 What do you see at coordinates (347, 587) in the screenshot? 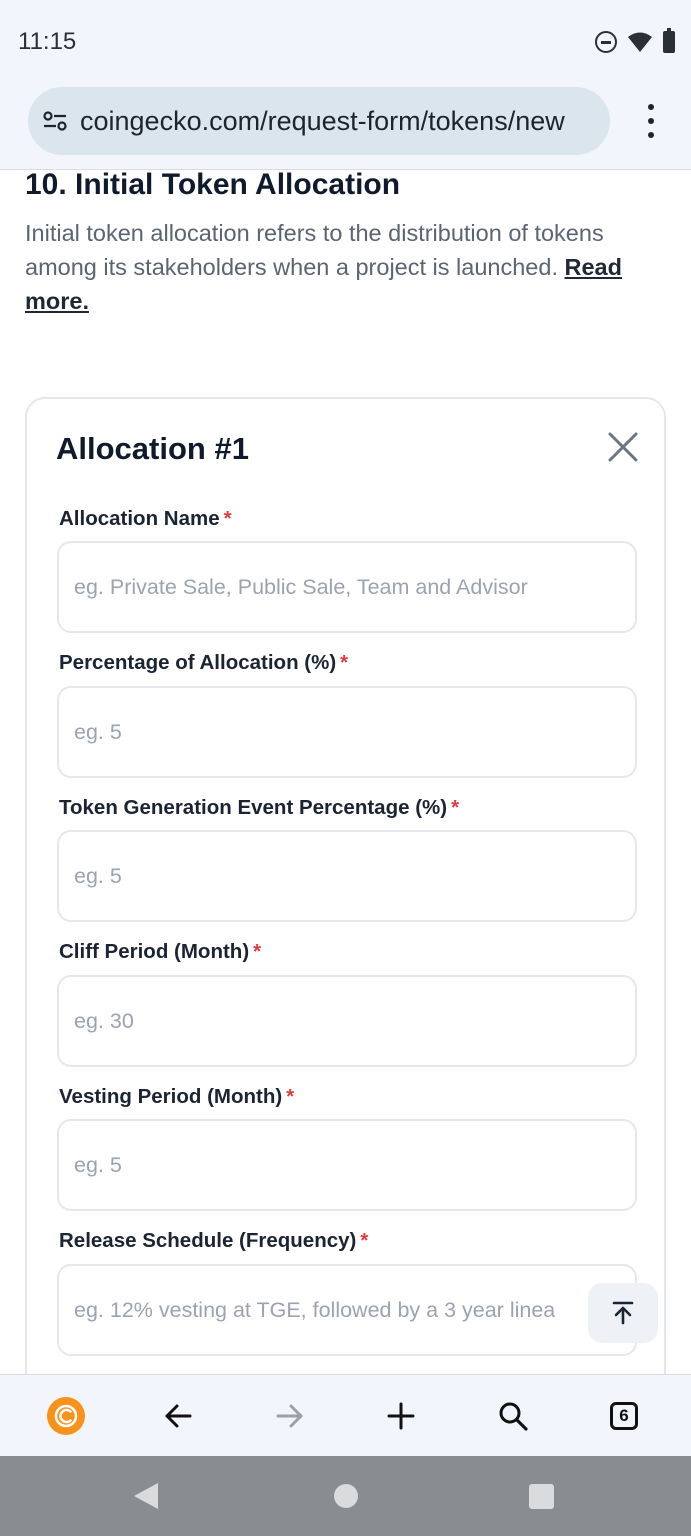
I see `allocation-name-input` at bounding box center [347, 587].